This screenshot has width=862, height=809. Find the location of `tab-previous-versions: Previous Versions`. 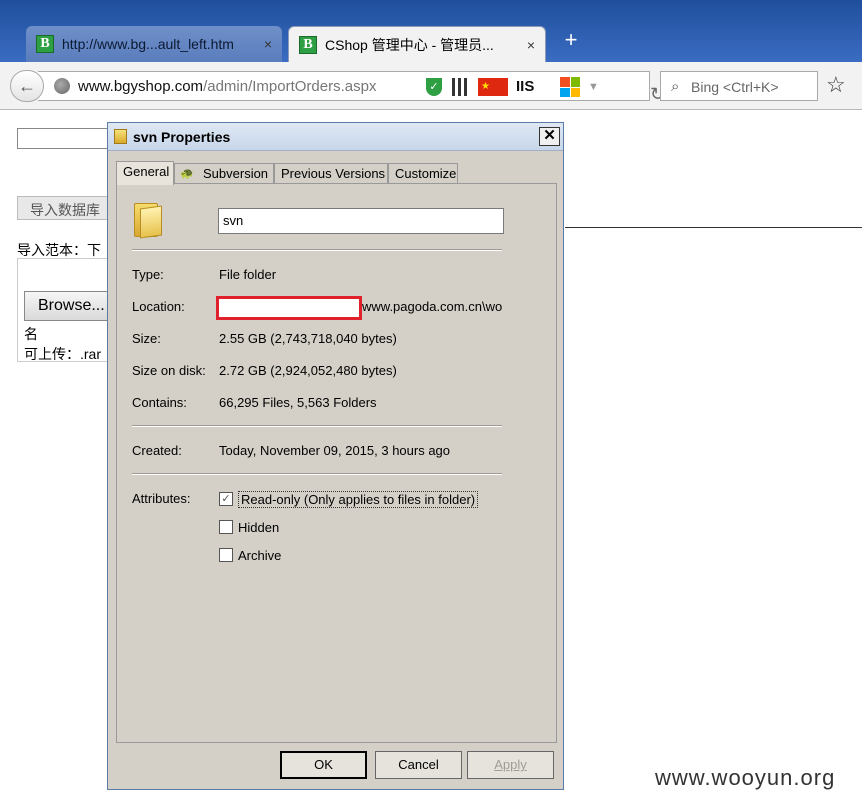

tab-previous-versions: Previous Versions is located at coordinates (331, 173).